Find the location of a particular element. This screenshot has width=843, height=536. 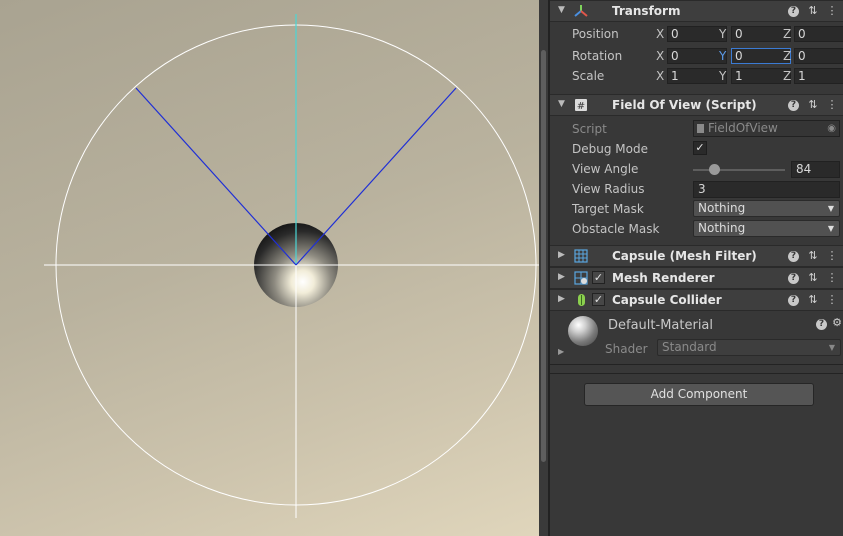

rotation-z-field: 0 is located at coordinates (818, 56).